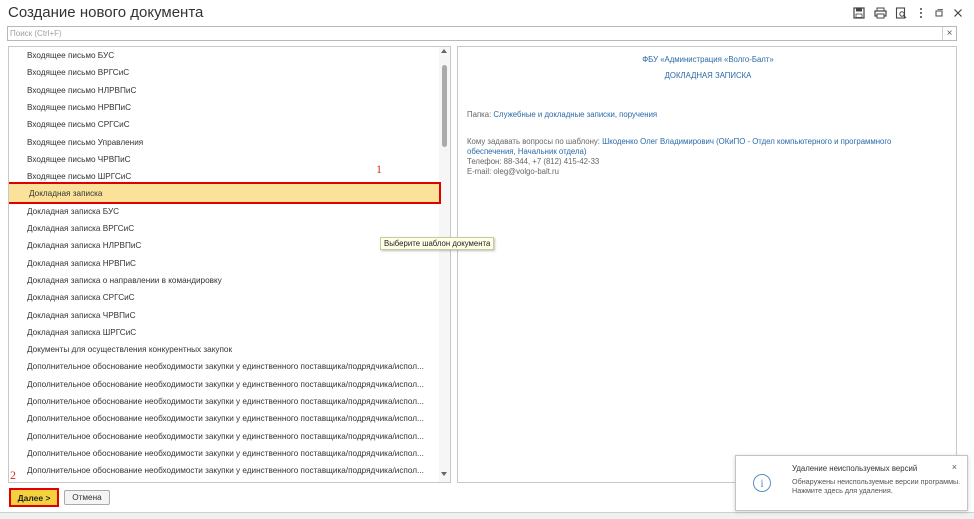  I want to click on list-item: Докладная записка ШРГСиС, so click(224, 332).